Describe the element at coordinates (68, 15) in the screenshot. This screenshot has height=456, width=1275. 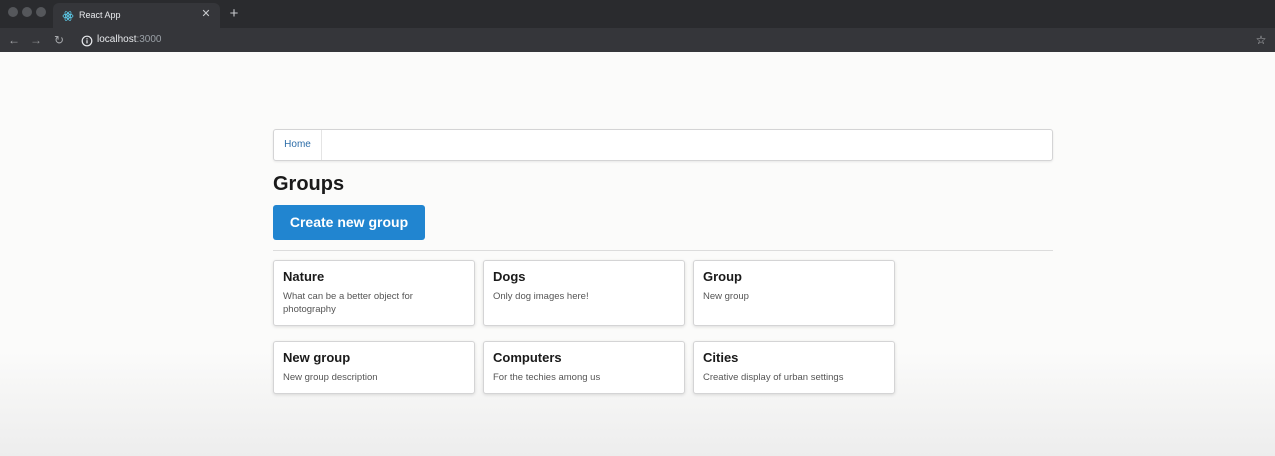
I see `react-logo-icon` at that location.